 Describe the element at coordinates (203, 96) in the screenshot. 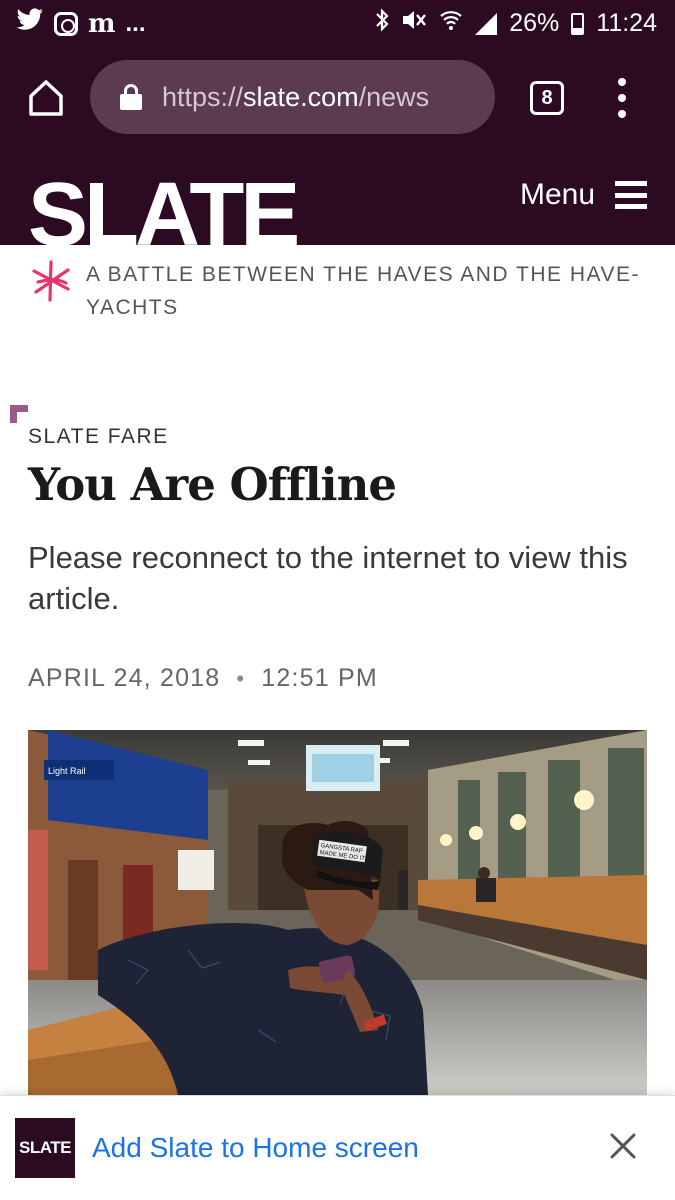

I see `url-scheme: https://` at that location.